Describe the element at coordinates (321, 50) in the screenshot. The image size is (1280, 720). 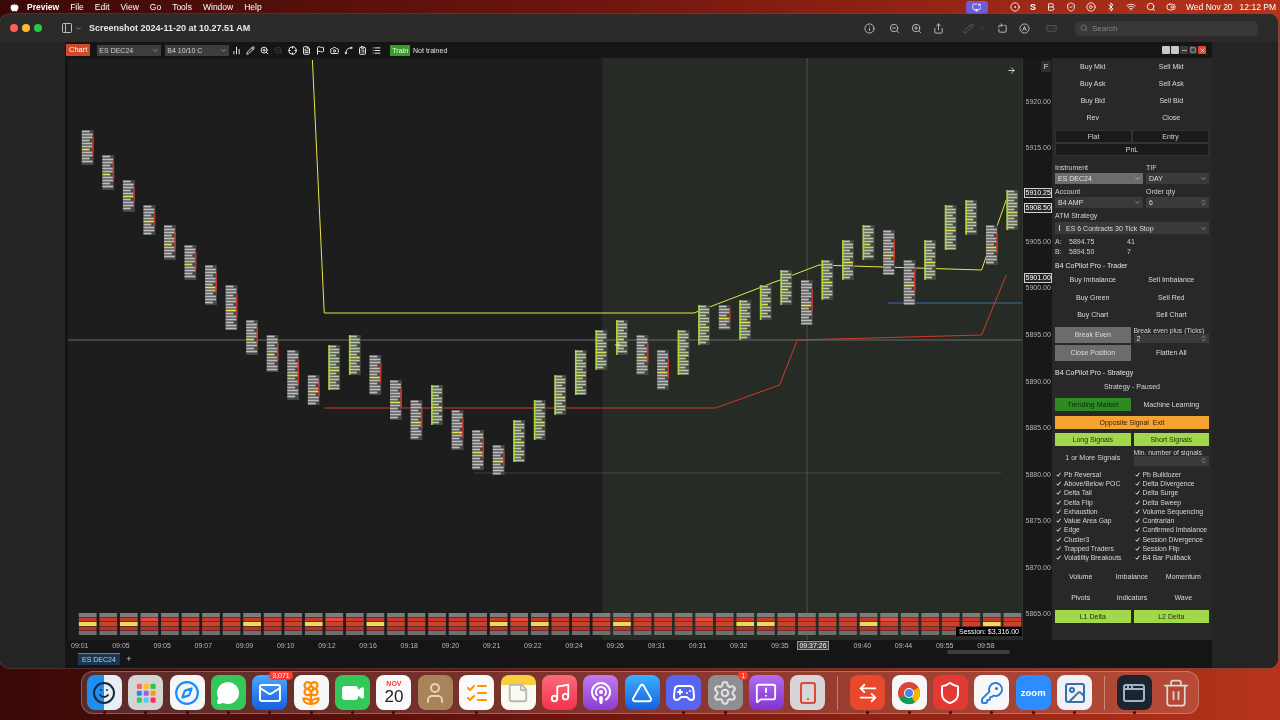
I see `flag-icon` at that location.